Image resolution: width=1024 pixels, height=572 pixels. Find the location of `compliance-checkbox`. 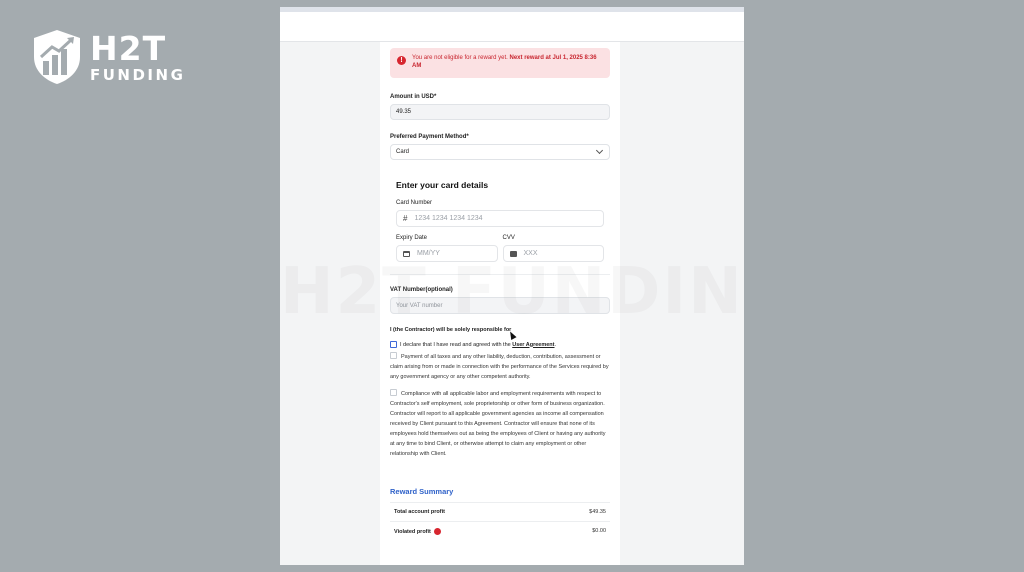

compliance-checkbox is located at coordinates (393, 393).